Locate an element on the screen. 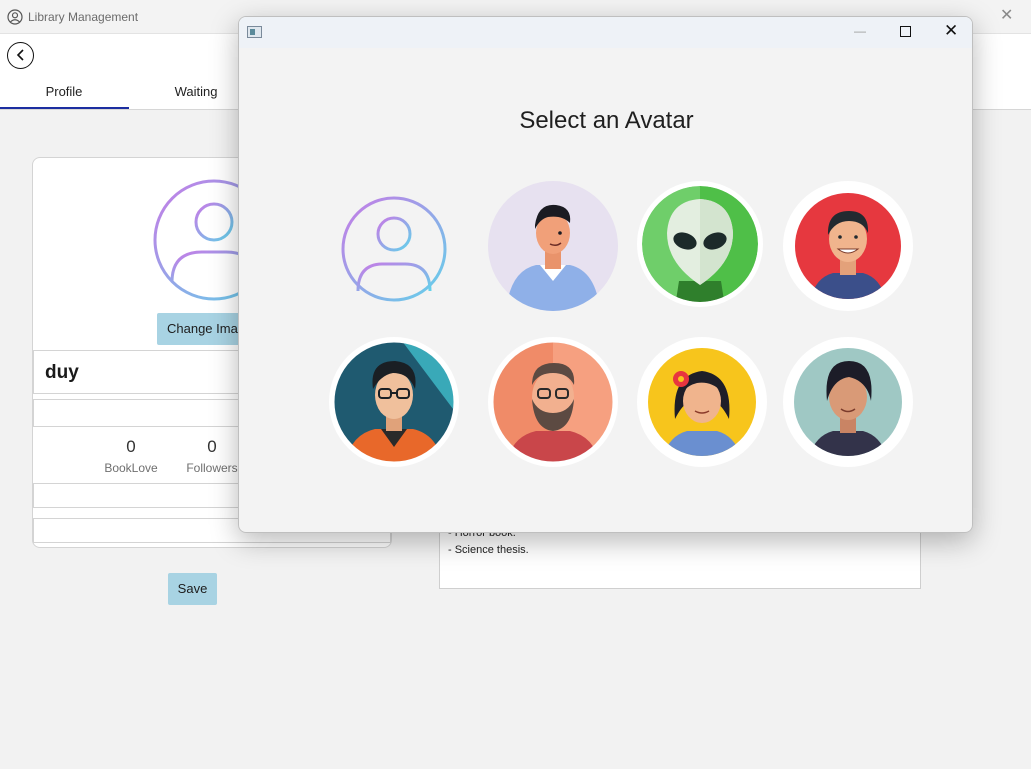 This screenshot has width=1031, height=769. maximize-icon is located at coordinates (905, 31).